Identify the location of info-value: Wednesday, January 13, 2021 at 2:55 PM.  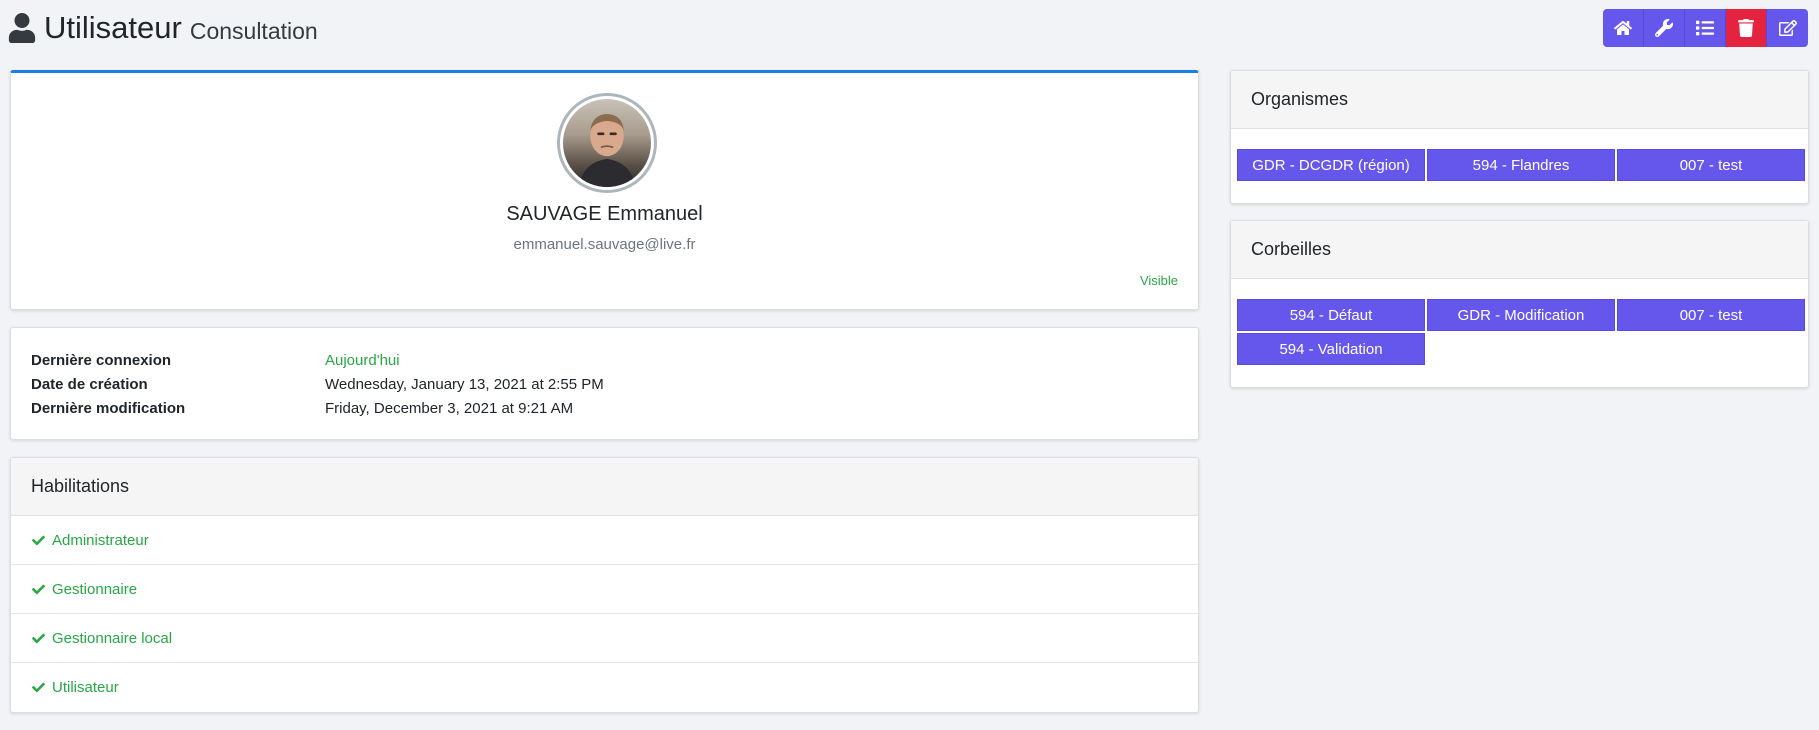
(464, 384).